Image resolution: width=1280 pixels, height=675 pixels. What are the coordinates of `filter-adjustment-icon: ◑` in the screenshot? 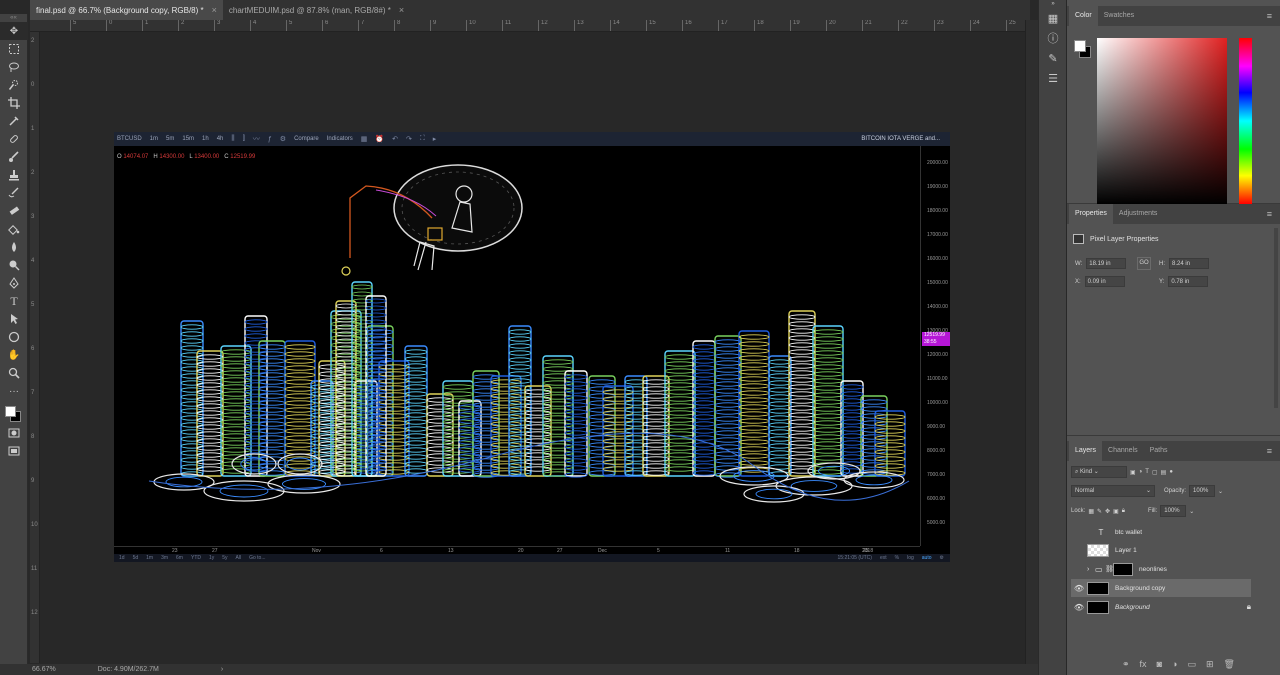 It's located at (1141, 472).